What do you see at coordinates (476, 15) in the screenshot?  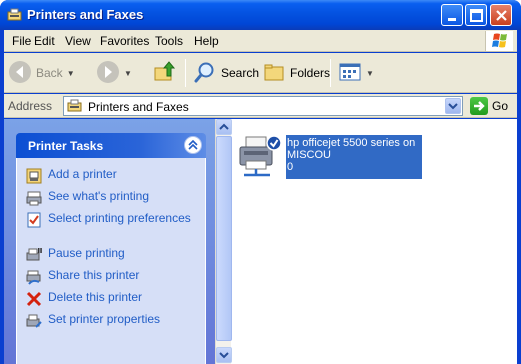 I see `maximize-button` at bounding box center [476, 15].